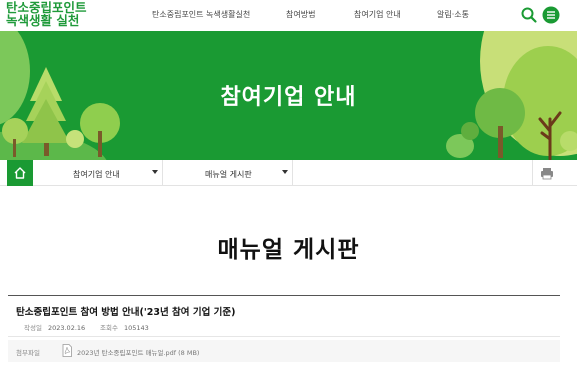 The image size is (577, 370). Describe the element at coordinates (33, 328) in the screenshot. I see `date-label: 작성일` at that location.